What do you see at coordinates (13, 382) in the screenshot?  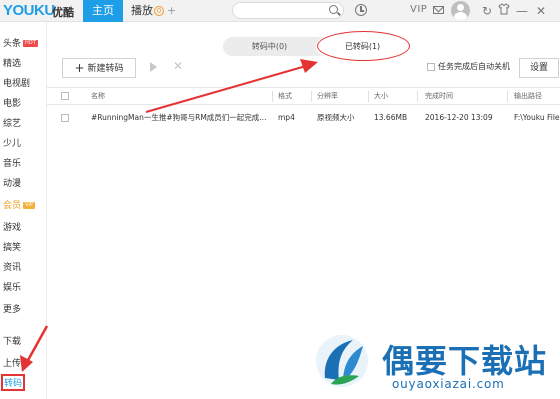 I see `sidebar-item-transcode: 转码` at bounding box center [13, 382].